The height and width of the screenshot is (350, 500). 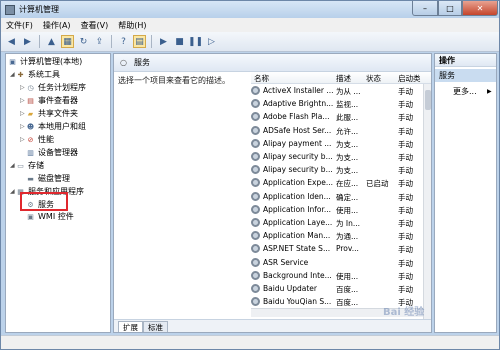 What do you see at coordinates (261, 78) in the screenshot?
I see `column-name: 名称` at bounding box center [261, 78].